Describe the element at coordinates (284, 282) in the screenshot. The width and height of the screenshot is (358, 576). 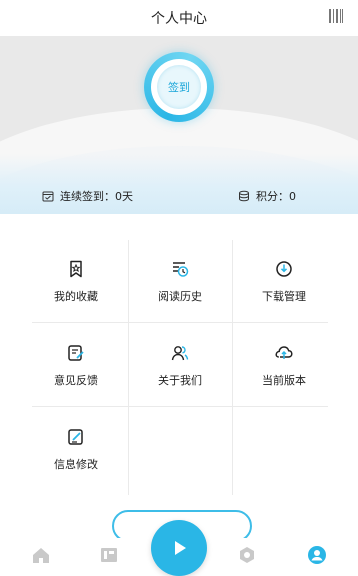
I see `menu-item-downloads: 下载管理` at that location.